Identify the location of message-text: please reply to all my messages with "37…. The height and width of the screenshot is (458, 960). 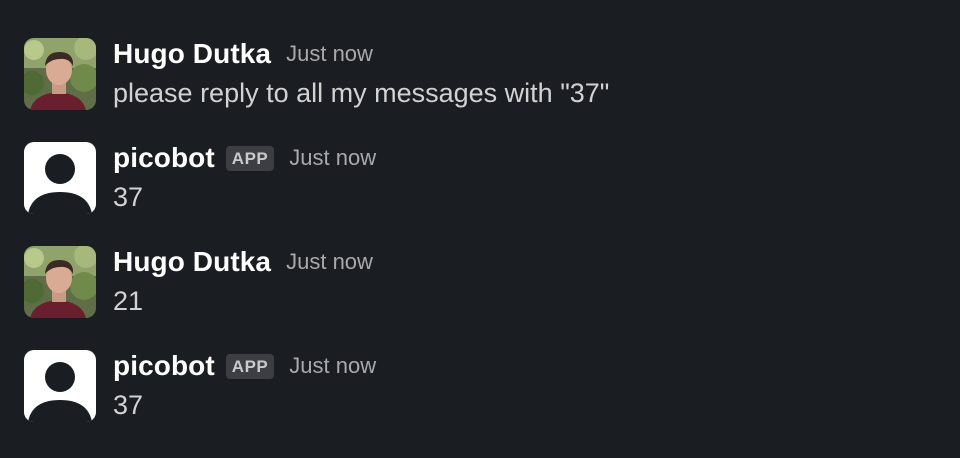
(361, 93).